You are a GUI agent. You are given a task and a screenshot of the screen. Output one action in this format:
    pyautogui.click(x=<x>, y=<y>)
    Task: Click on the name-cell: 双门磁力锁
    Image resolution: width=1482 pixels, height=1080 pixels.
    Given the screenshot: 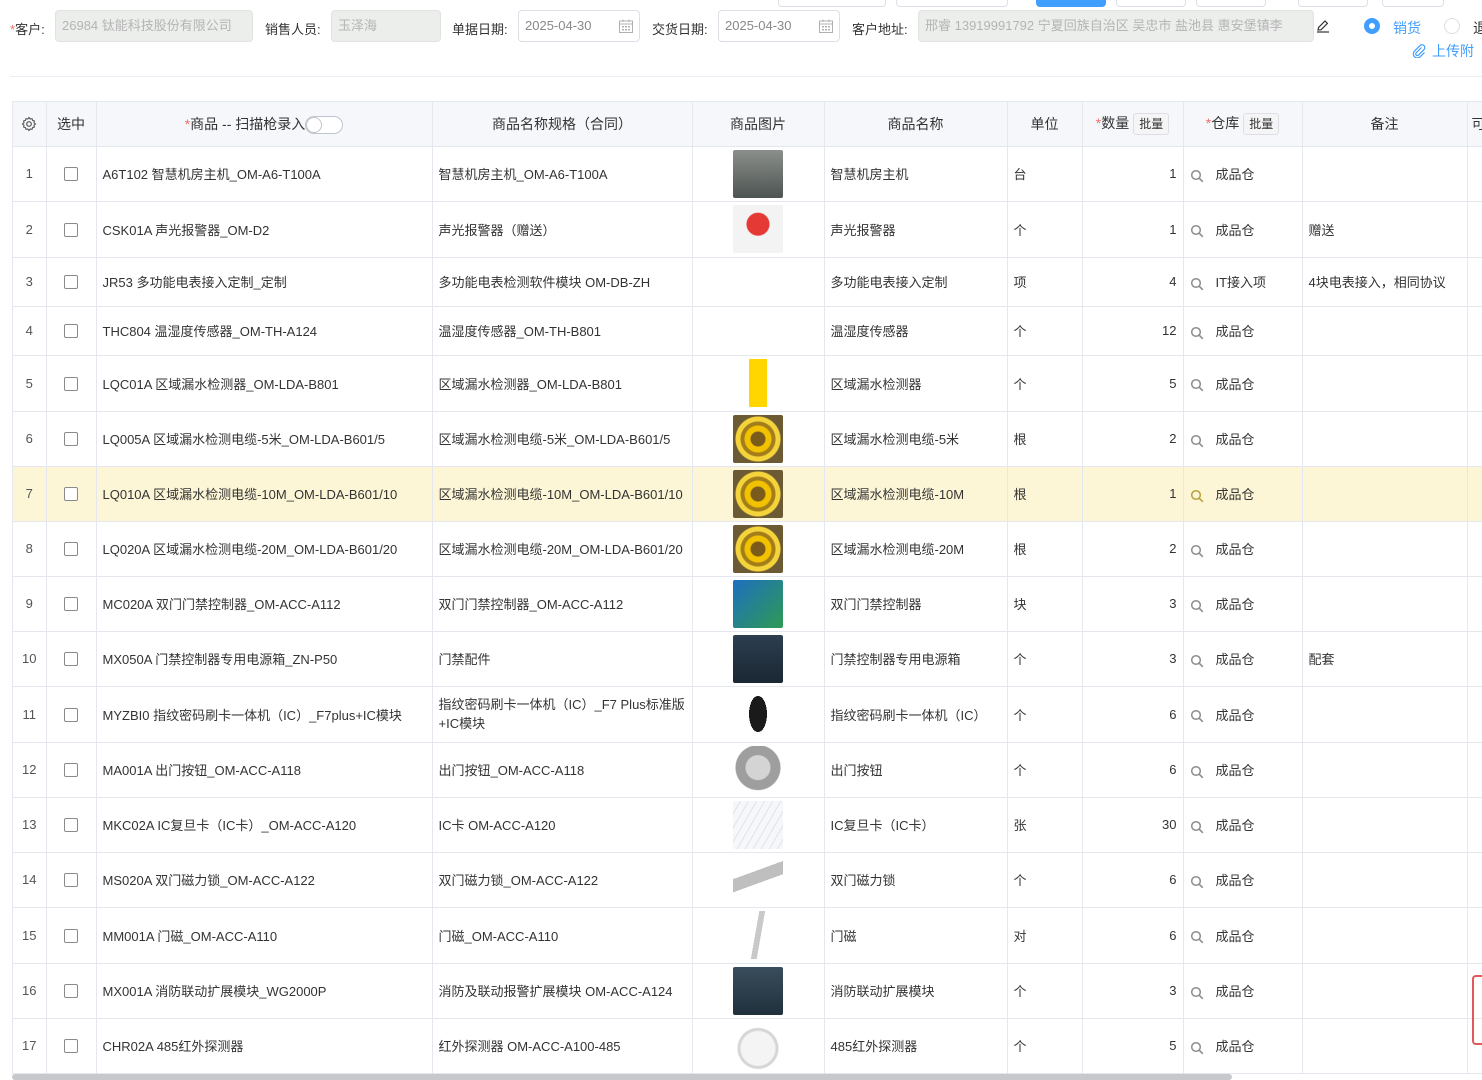 What is the action you would take?
    pyautogui.click(x=916, y=880)
    